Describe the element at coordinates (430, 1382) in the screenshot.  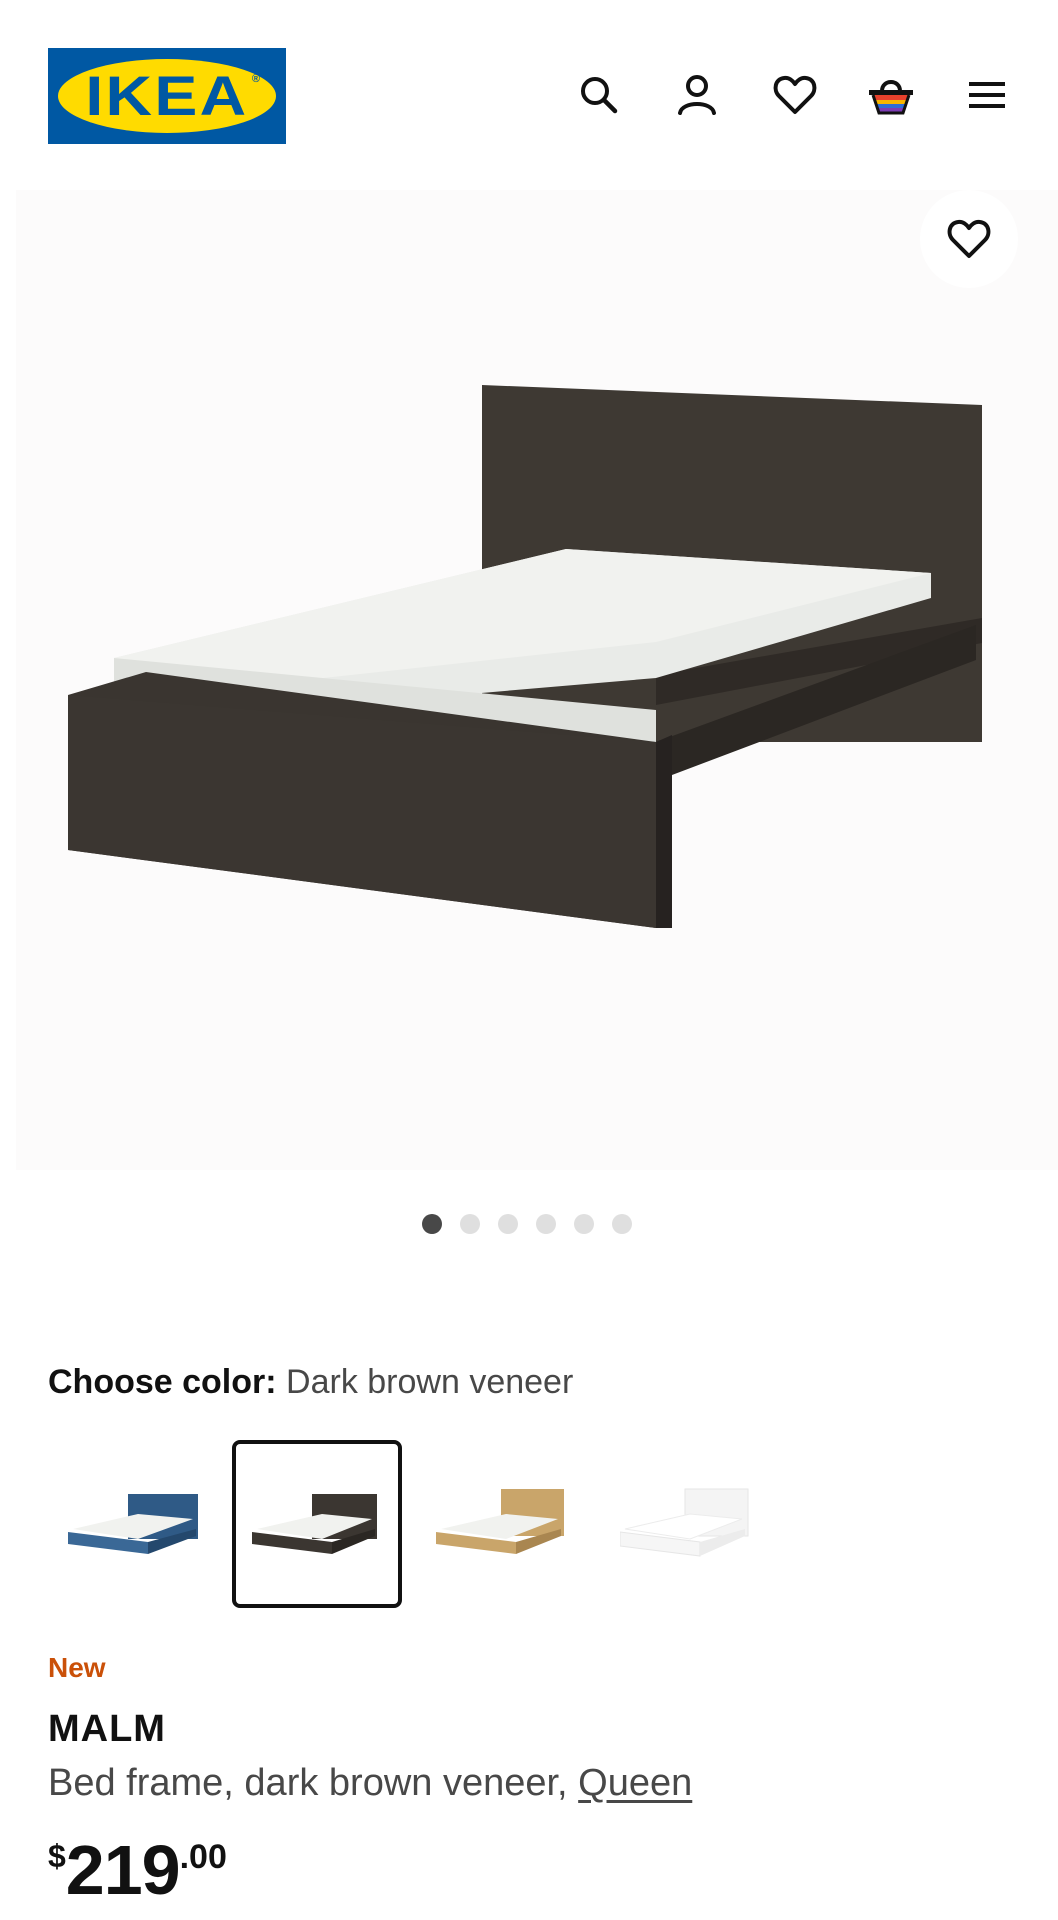
I see `selected-color-value: Dark brown veneer` at that location.